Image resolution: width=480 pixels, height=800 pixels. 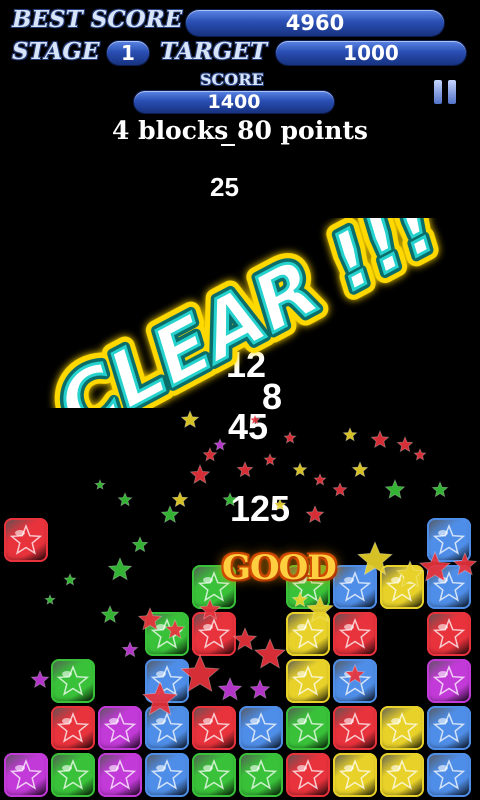 What do you see at coordinates (214, 51) in the screenshot?
I see `target-label: TARGET` at bounding box center [214, 51].